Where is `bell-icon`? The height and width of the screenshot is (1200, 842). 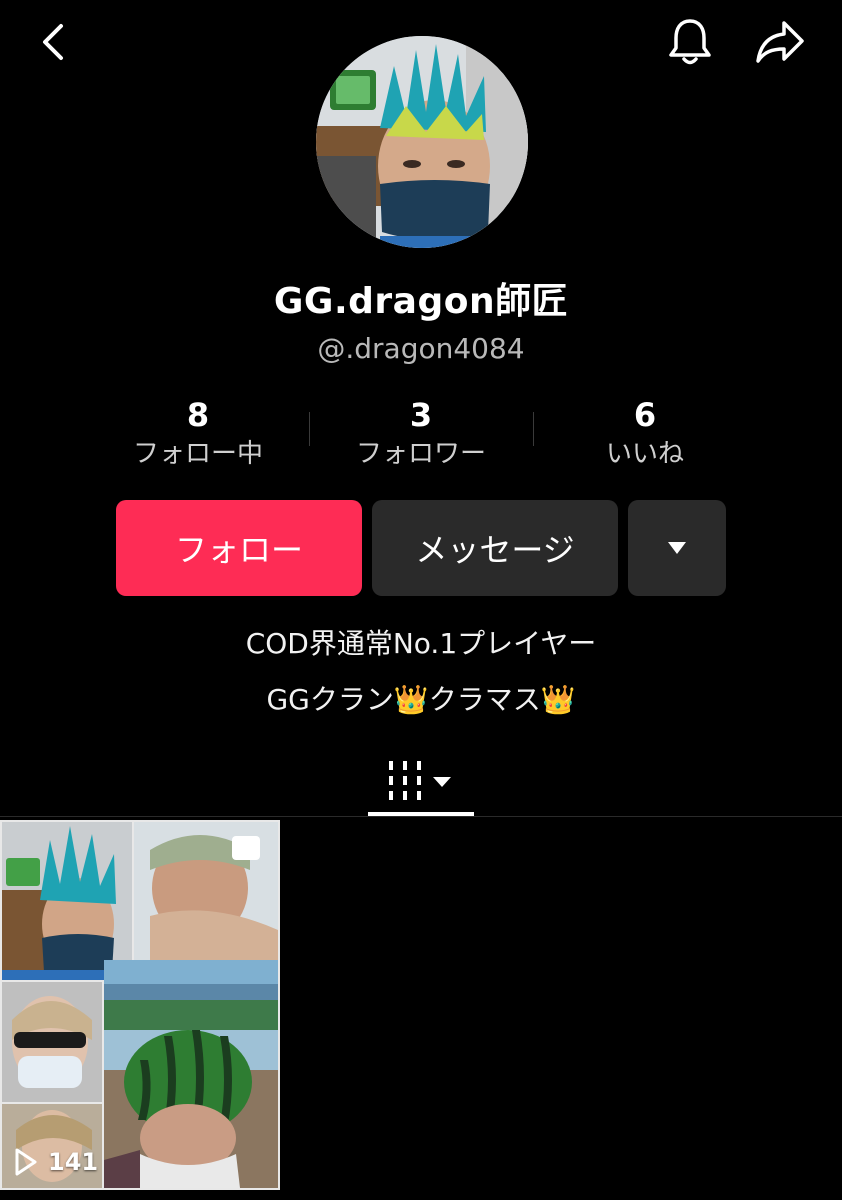
bell-icon is located at coordinates (690, 42).